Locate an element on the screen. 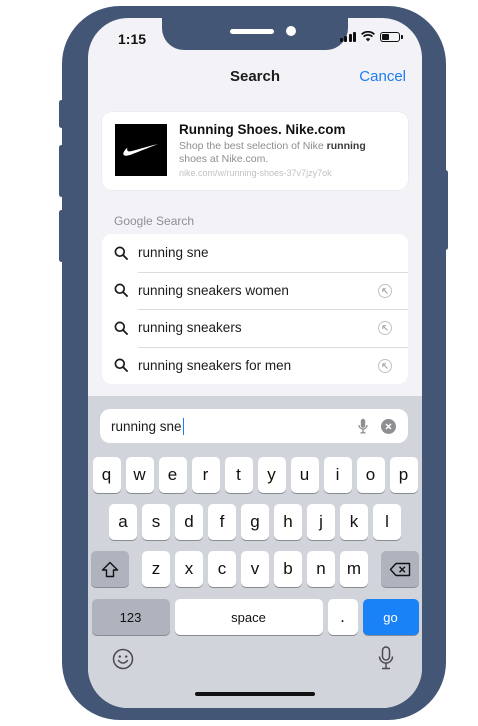  key-i: i is located at coordinates (337, 475).